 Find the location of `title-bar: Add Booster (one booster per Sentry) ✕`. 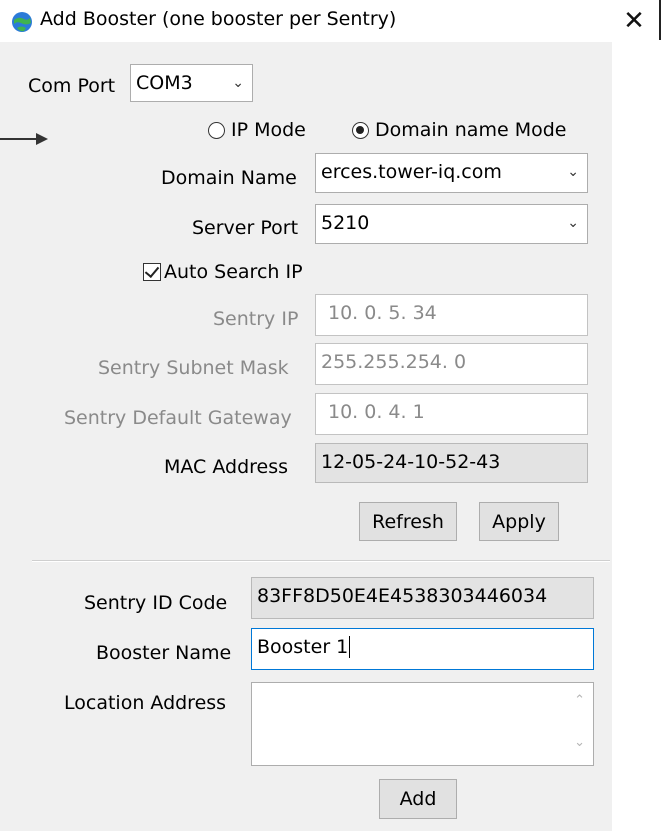

title-bar: Add Booster (one booster per Sentry) ✕ is located at coordinates (332, 21).